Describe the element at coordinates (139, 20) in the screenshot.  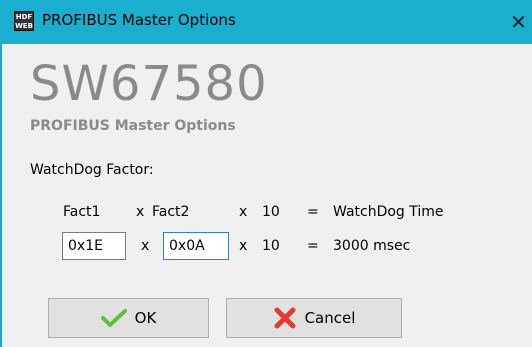
I see `window-title: PROFIBUS Master Options` at that location.